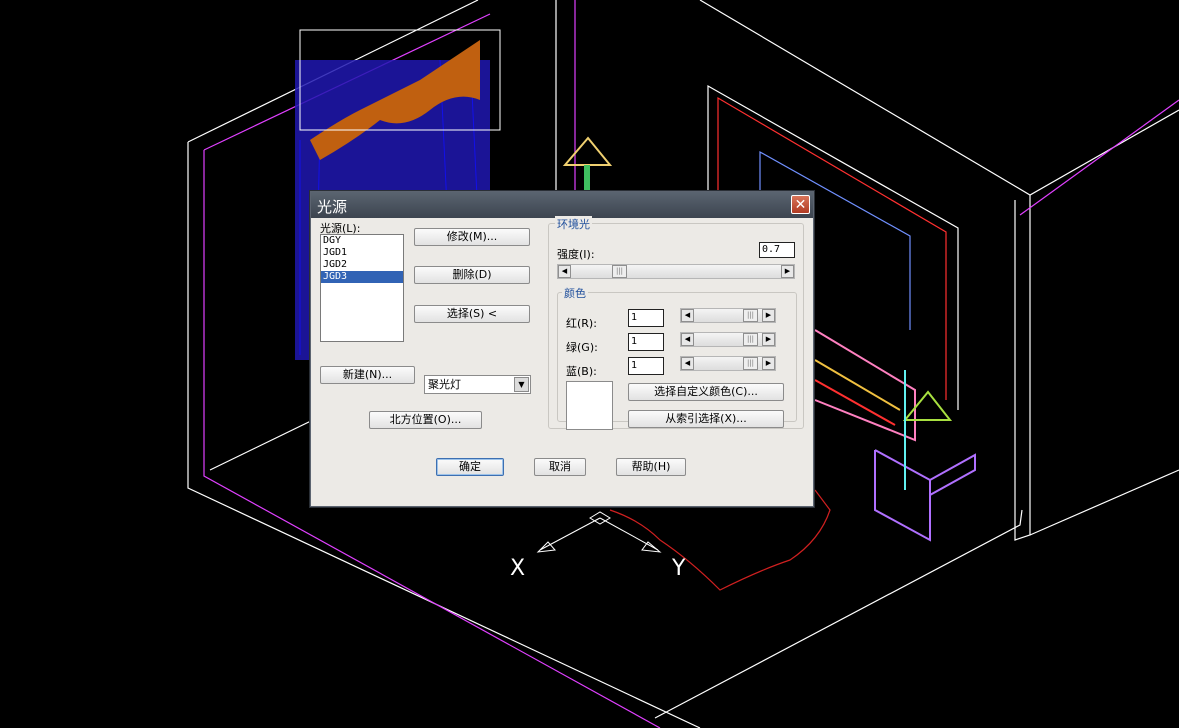 Image resolution: width=1179 pixels, height=728 pixels. Describe the element at coordinates (472, 314) in the screenshot. I see `select-button: 选择(S) <` at that location.